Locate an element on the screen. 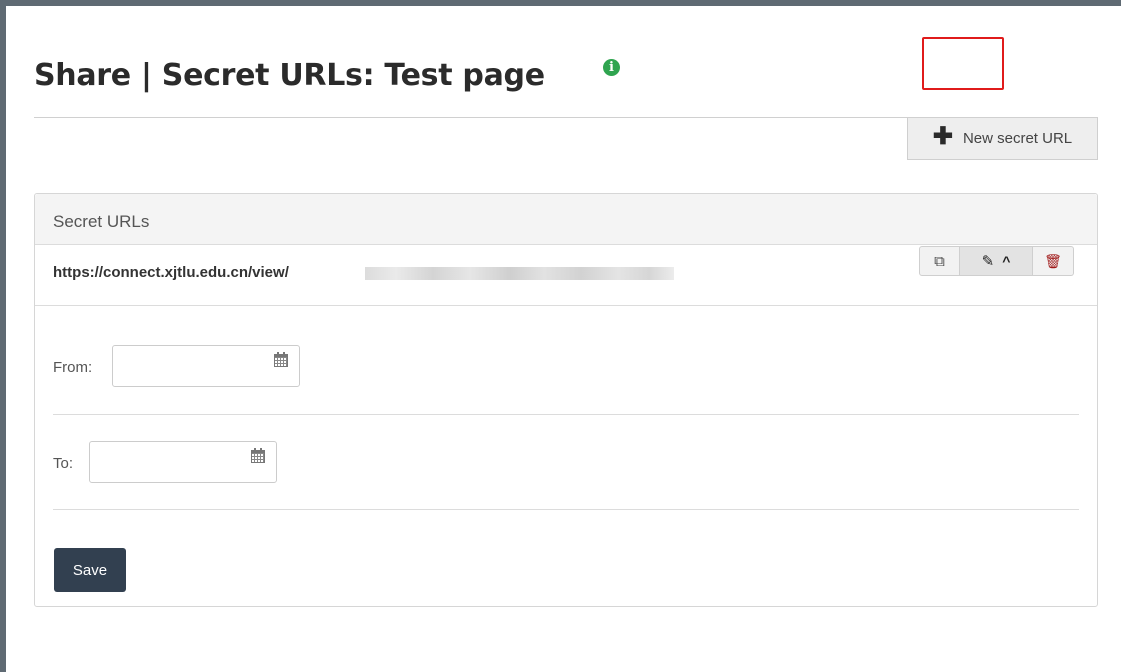  redacted-url-suffix is located at coordinates (519, 273).